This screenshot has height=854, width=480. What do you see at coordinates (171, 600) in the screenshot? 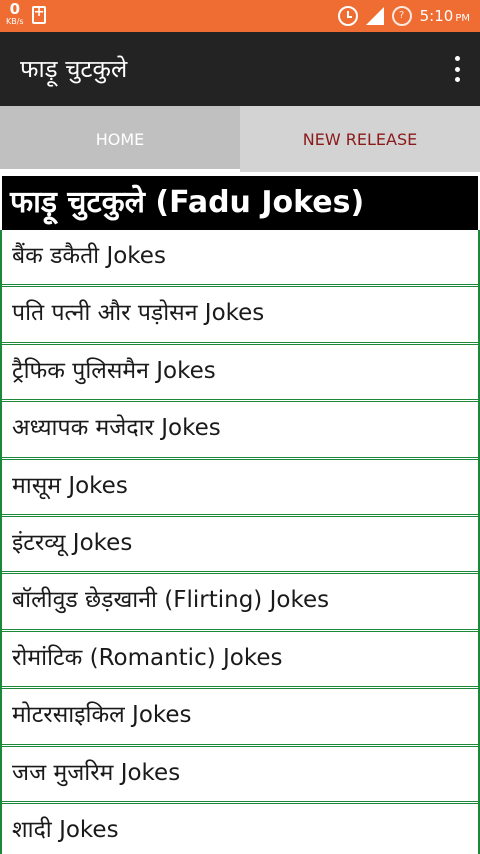
I see `list-item-label: बॉलीवुड छेड़खानी (Flirting) Jokes` at bounding box center [171, 600].